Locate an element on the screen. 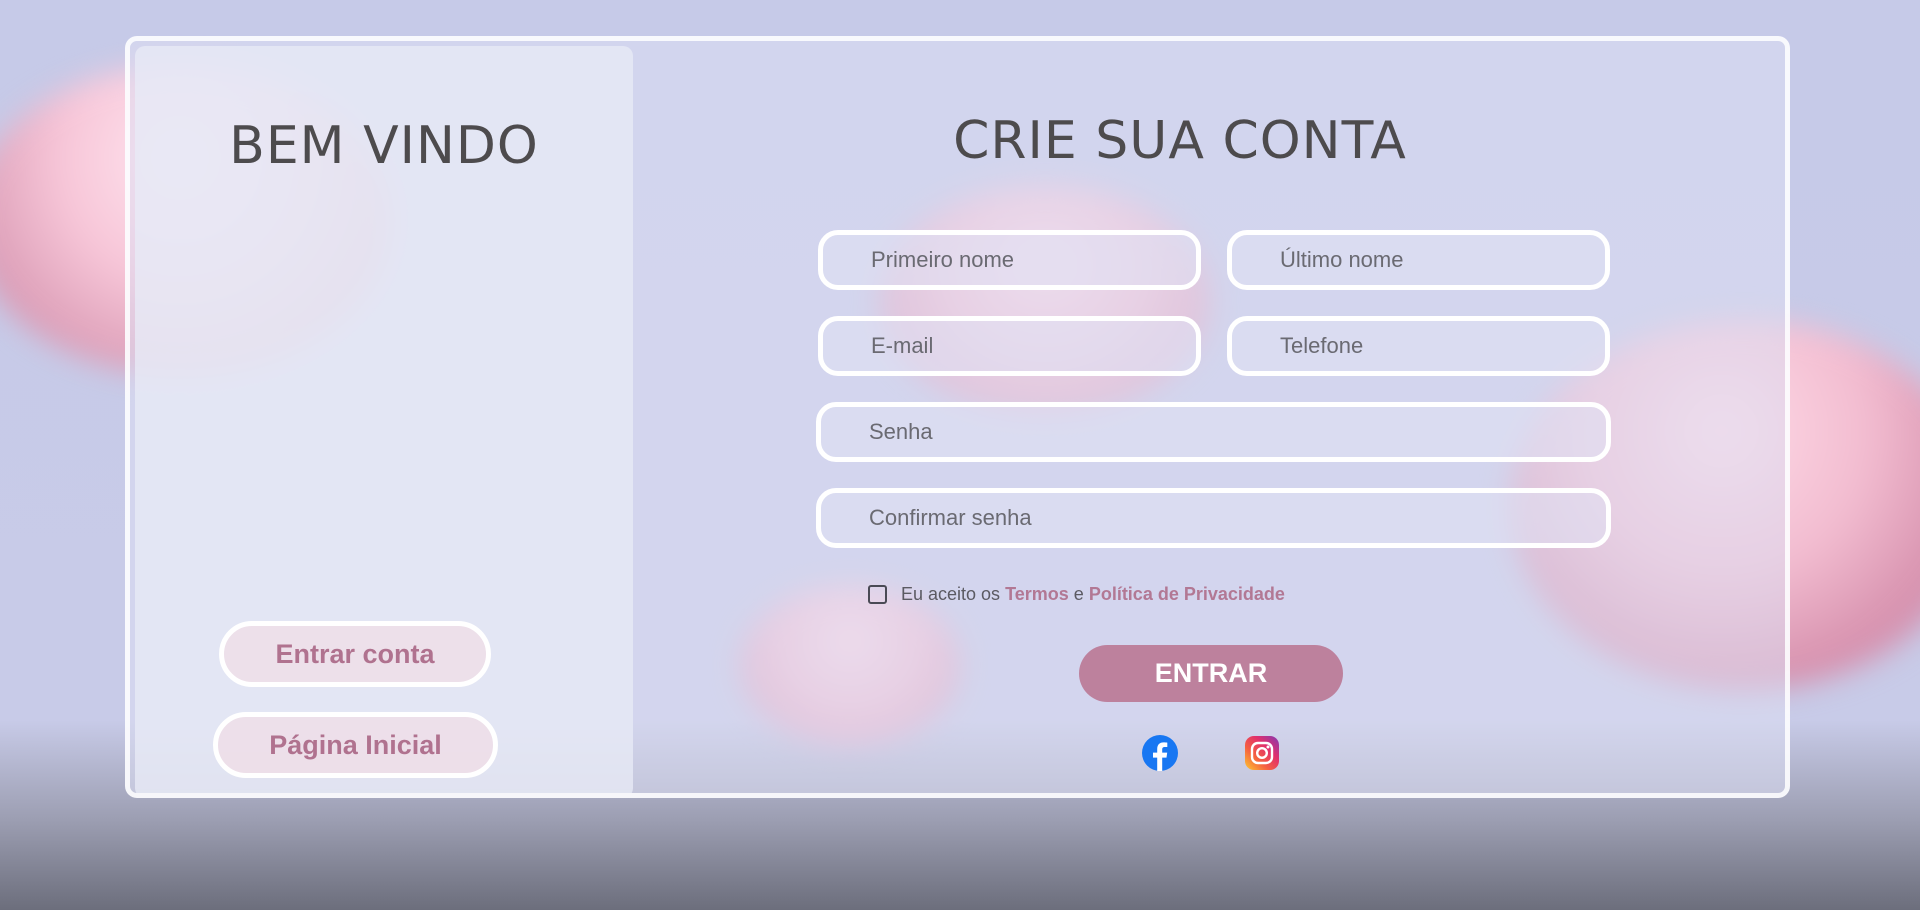 The width and height of the screenshot is (1920, 910). email-field is located at coordinates (1009, 346).